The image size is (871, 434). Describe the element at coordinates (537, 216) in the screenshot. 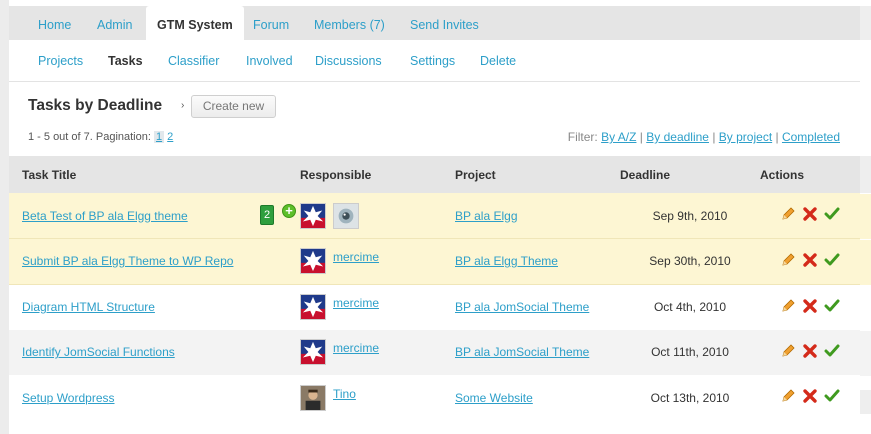

I see `project-cell: BP ala Elgg` at that location.